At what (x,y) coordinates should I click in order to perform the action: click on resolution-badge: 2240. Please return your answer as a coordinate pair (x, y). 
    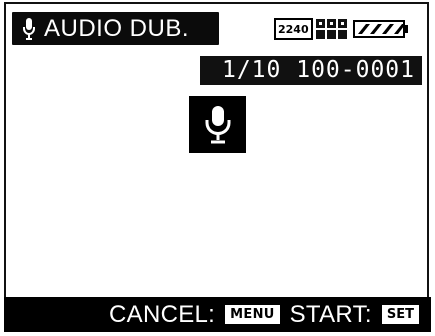
    Looking at the image, I should click on (293, 29).